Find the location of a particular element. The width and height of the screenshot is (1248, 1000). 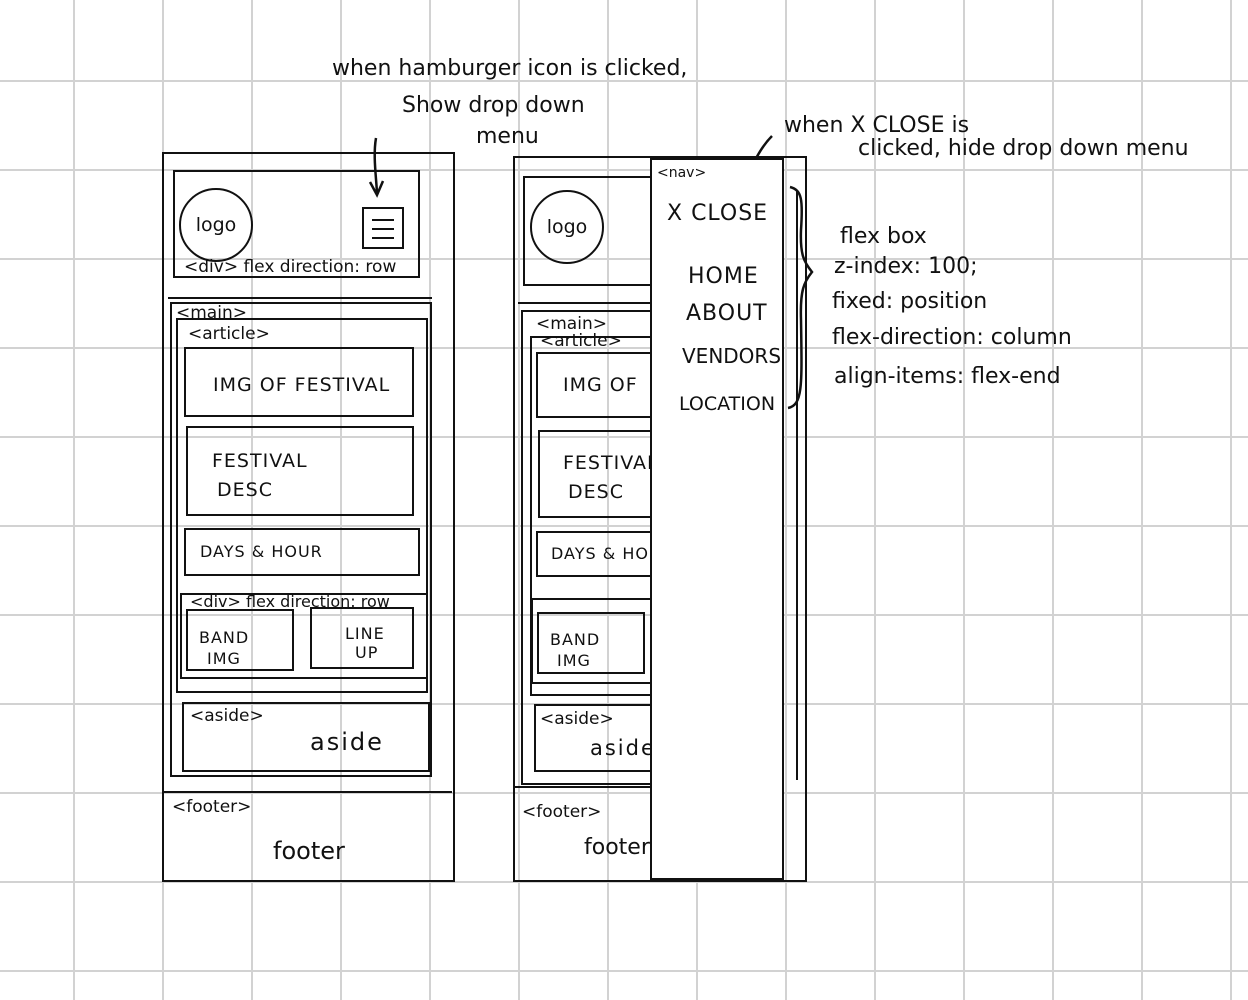

left-footer-tag: <footer> is located at coordinates (212, 807).